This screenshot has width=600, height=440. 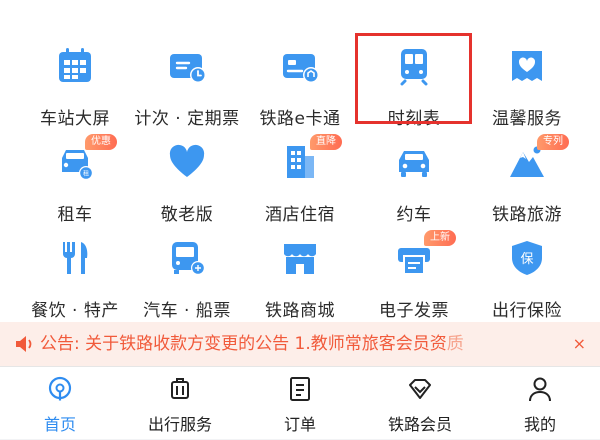 I want to click on tab-profile: 我的, so click(x=540, y=403).